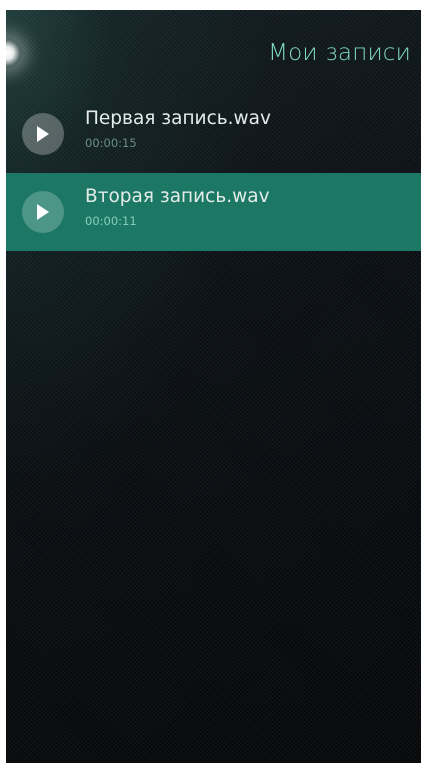 The image size is (423, 763). What do you see at coordinates (213, 212) in the screenshot?
I see `list-item-recording-2: Вторая запись.wav 00:00:11` at bounding box center [213, 212].